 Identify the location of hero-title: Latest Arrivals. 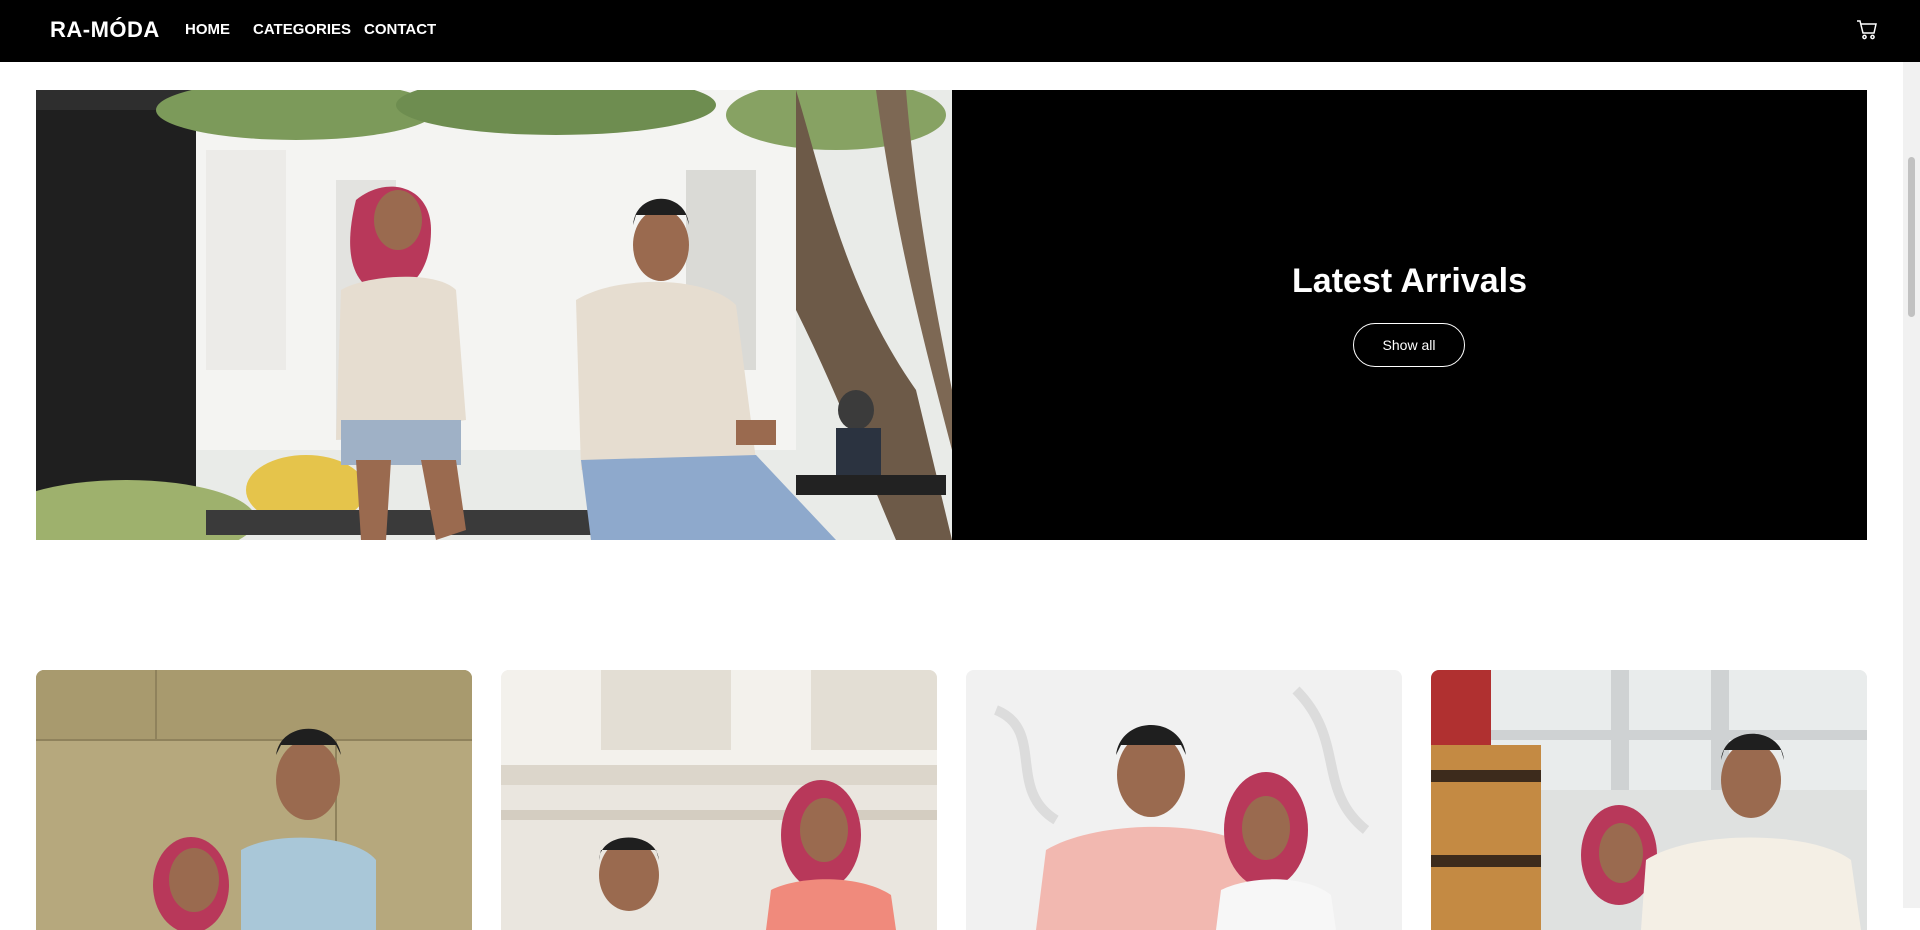
(1409, 281).